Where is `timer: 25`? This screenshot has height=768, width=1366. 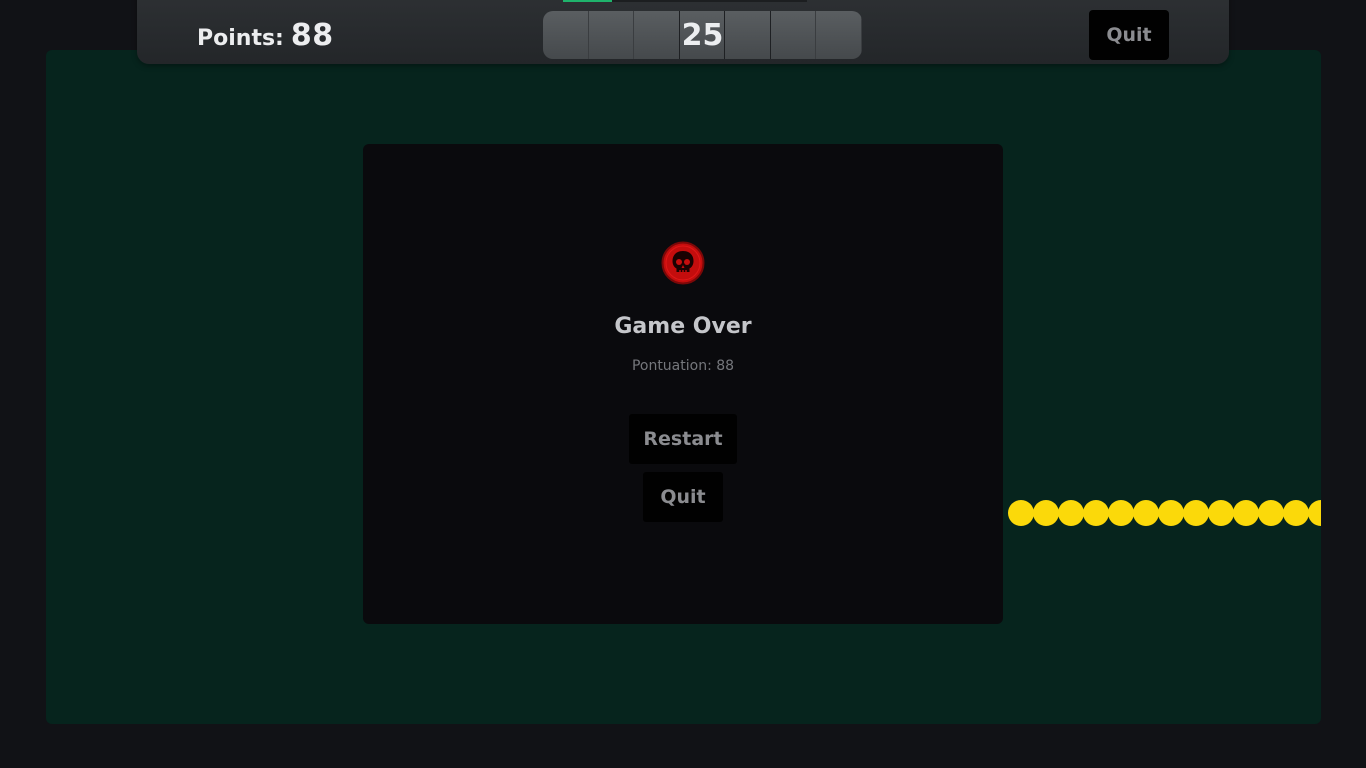 timer: 25 is located at coordinates (702, 35).